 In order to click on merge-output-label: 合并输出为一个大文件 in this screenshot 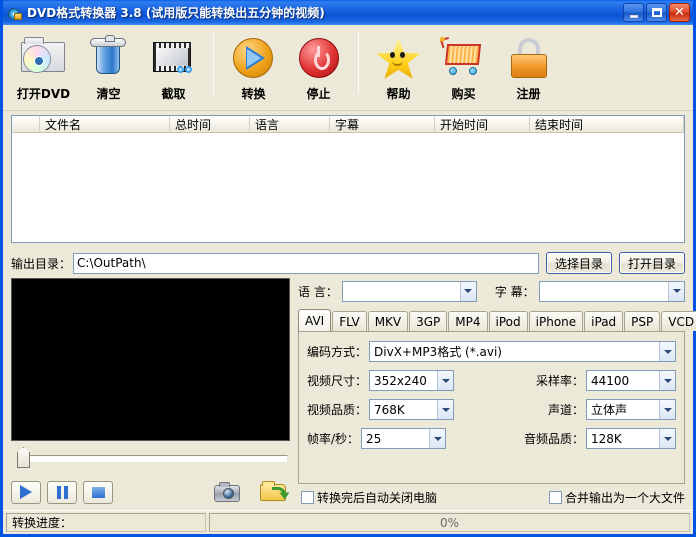, I will do `click(624, 497)`.